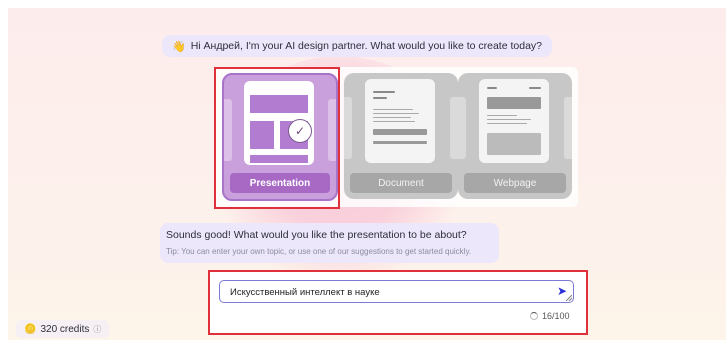 The height and width of the screenshot is (340, 726). I want to click on presentation-preview: ✓, so click(279, 123).